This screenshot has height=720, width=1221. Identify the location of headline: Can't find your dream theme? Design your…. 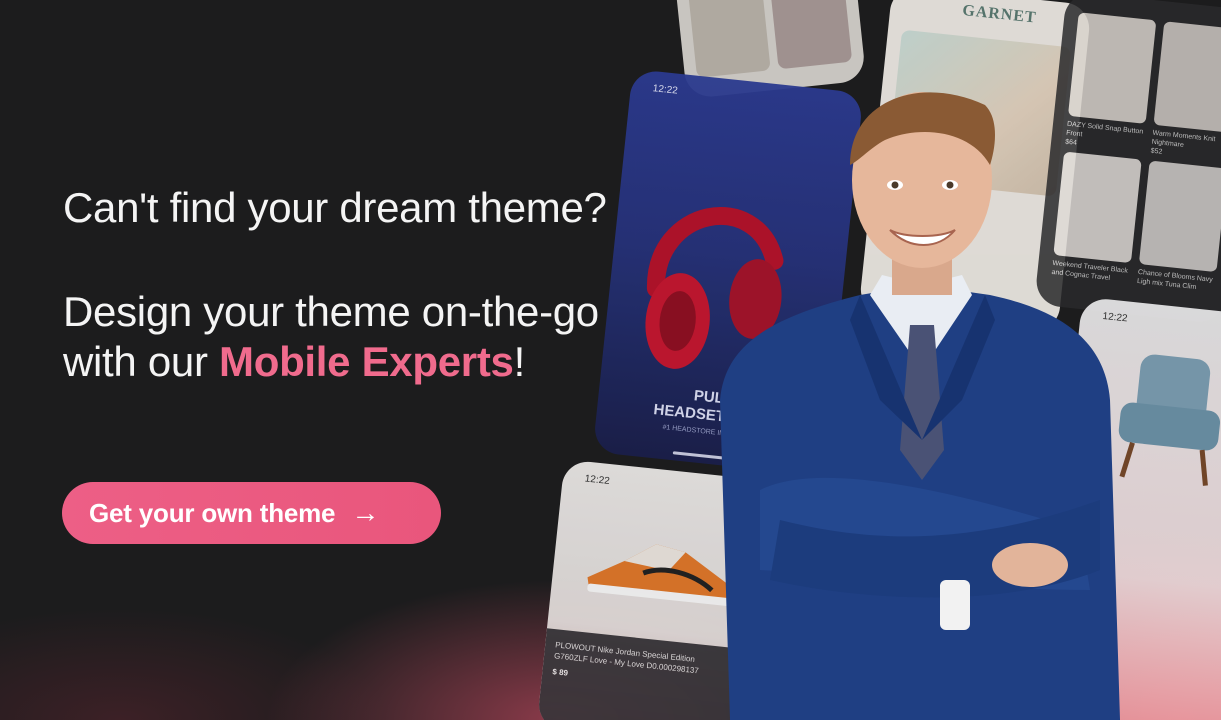
(335, 285).